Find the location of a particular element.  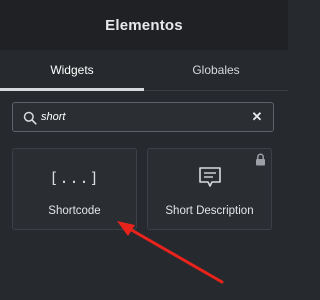

tab-globales: Globales is located at coordinates (216, 70).